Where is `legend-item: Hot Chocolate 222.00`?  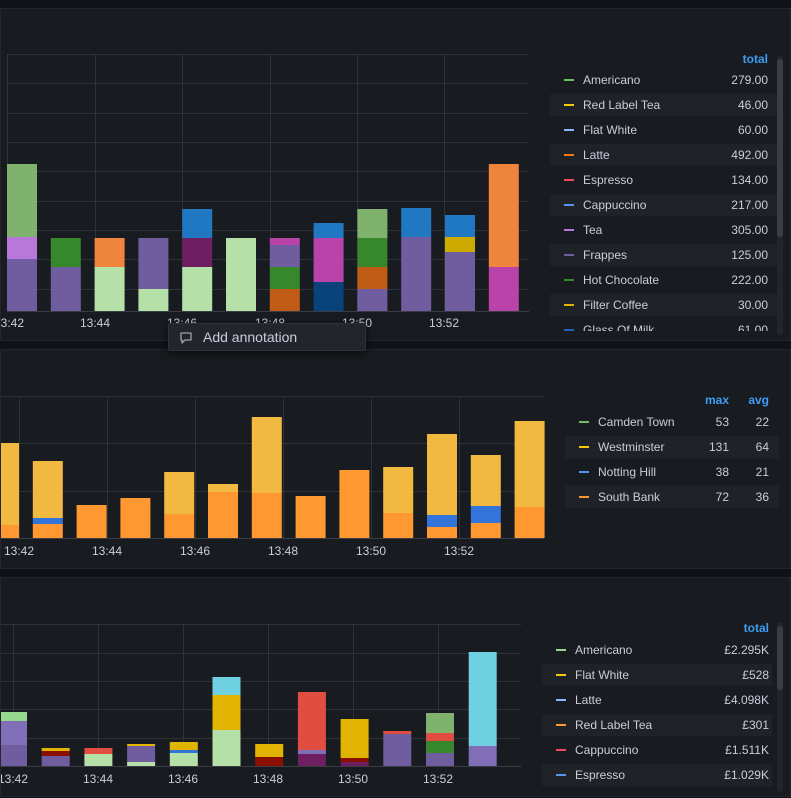 legend-item: Hot Chocolate 222.00 is located at coordinates (664, 280).